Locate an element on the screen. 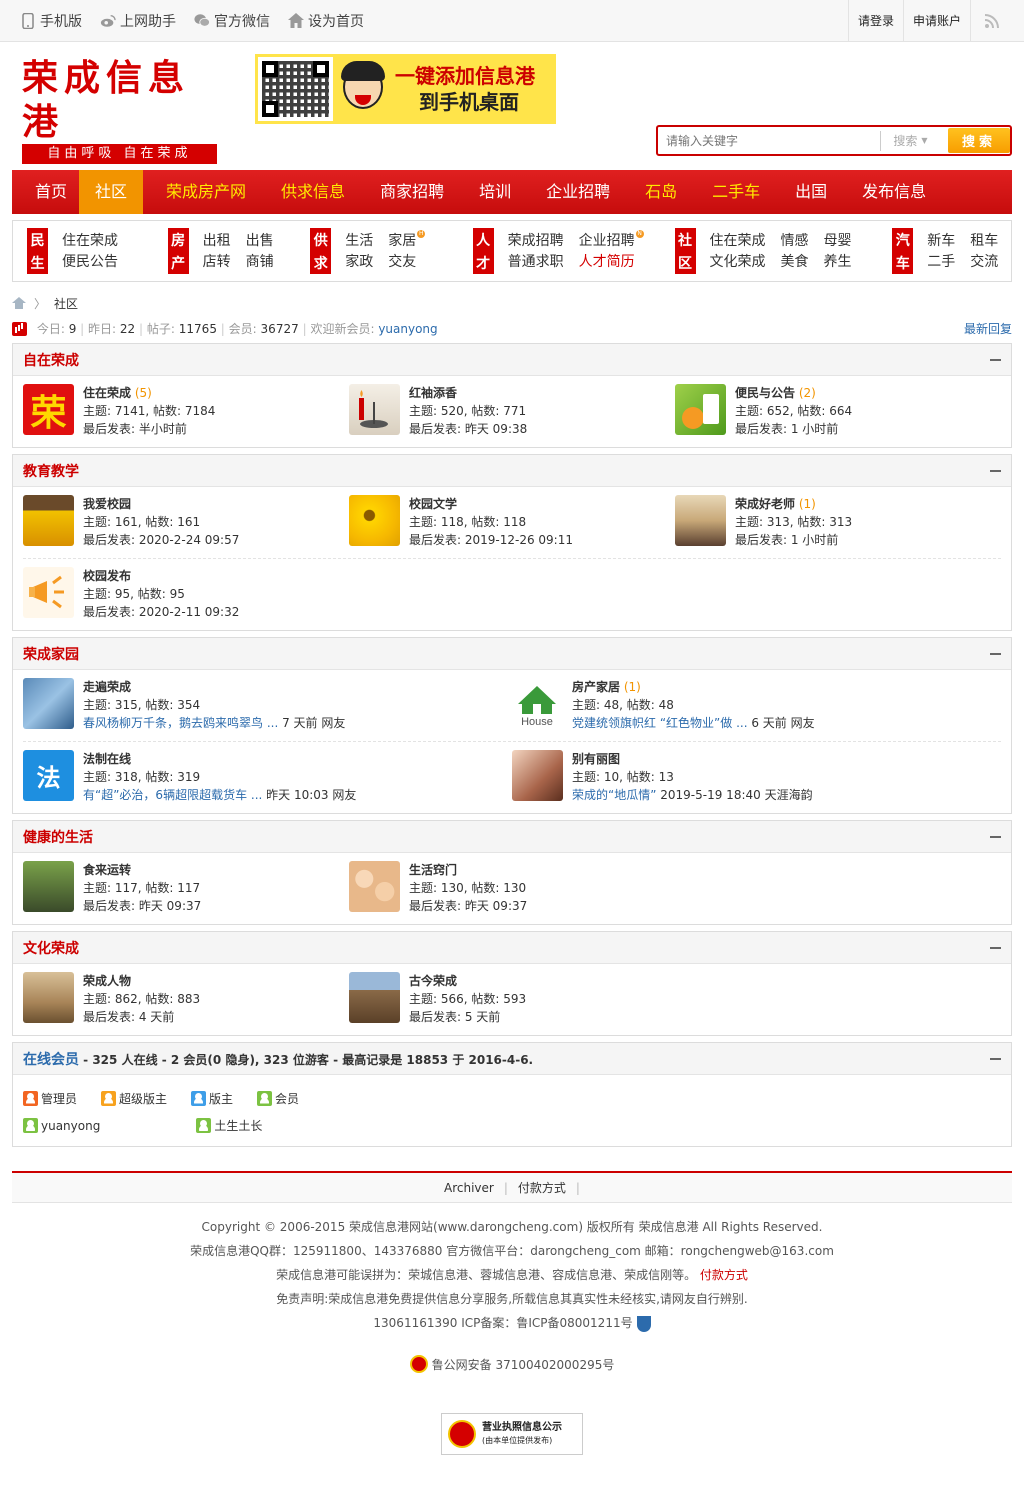 The image size is (1024, 1489). category-tag: 汽车 is located at coordinates (903, 251).